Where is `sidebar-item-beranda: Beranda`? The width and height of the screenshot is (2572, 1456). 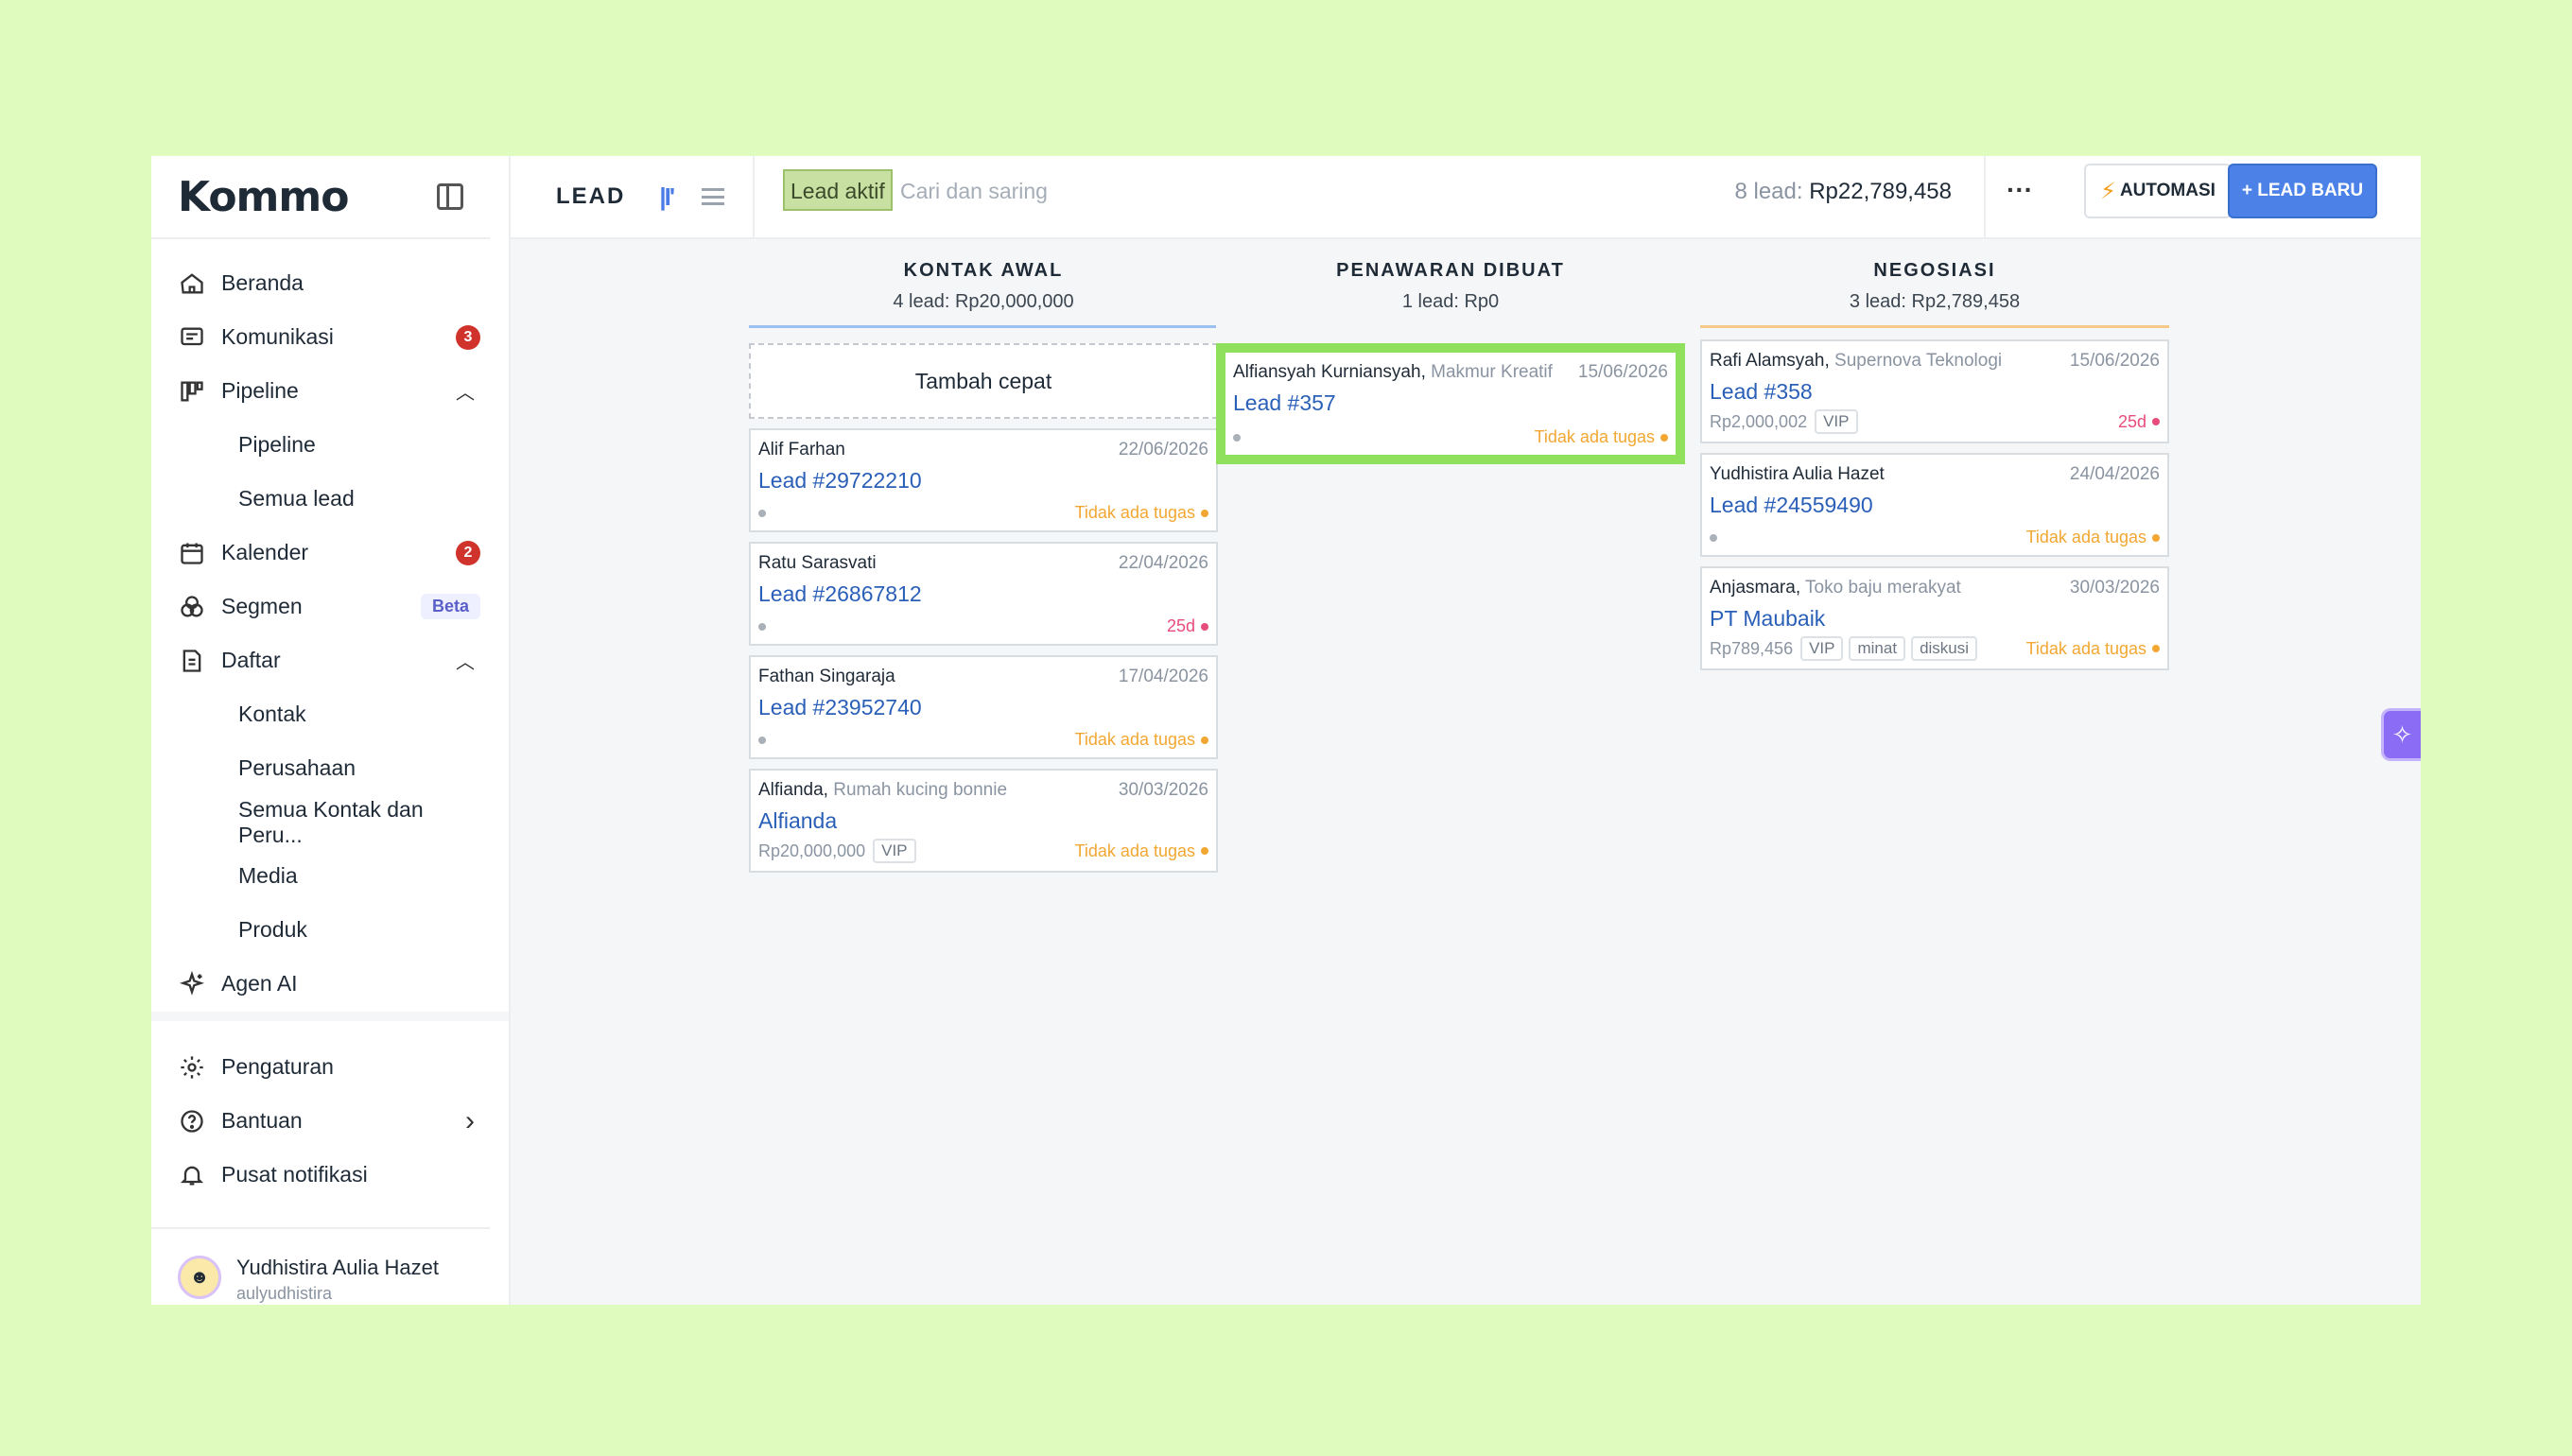
sidebar-item-beranda: Beranda is located at coordinates (330, 283).